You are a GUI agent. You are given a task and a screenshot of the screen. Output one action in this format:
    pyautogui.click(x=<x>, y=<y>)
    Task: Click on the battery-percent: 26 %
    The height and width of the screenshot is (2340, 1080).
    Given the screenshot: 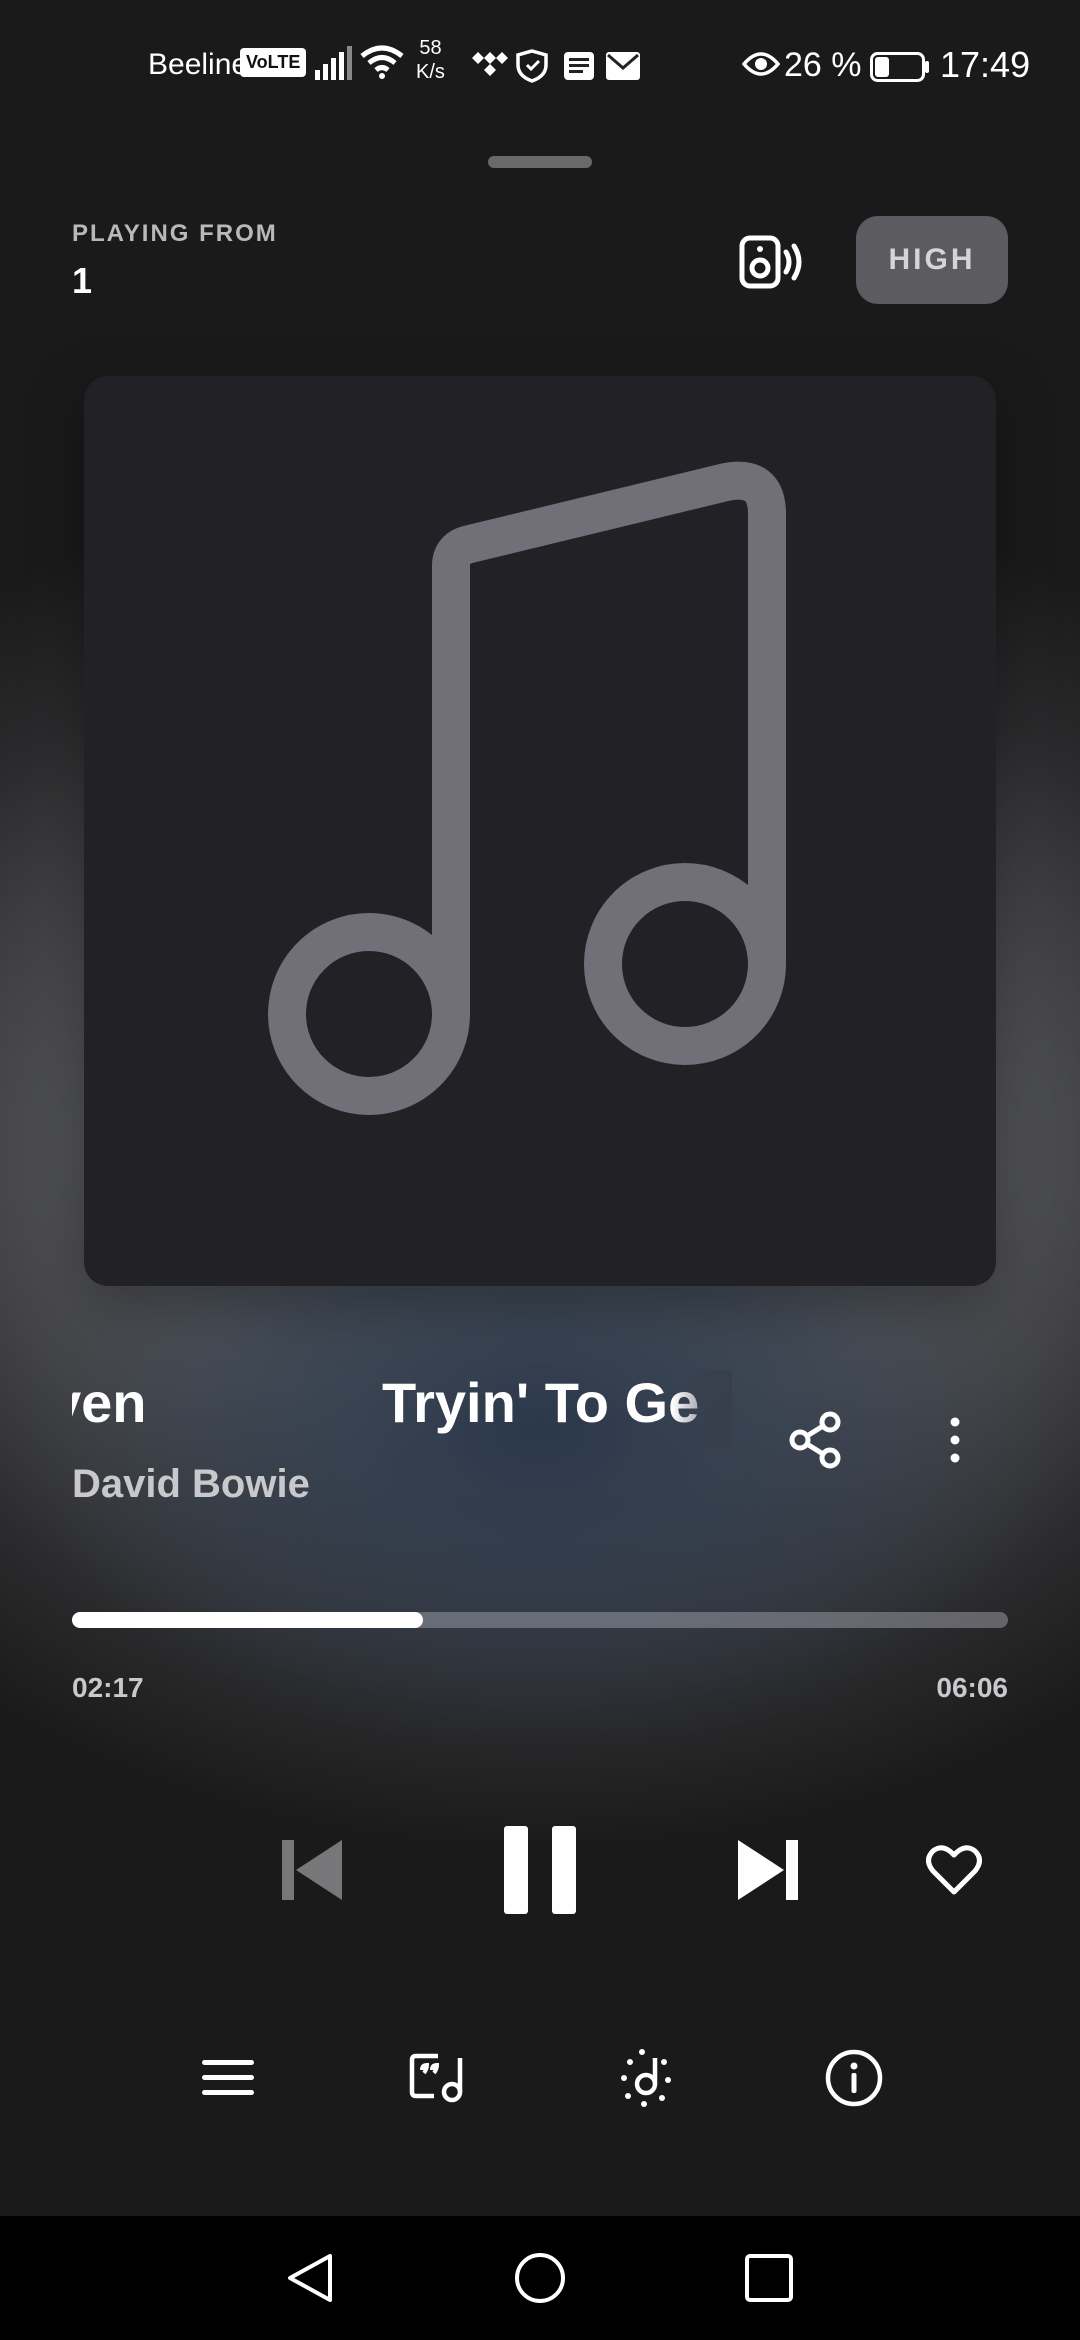 What is the action you would take?
    pyautogui.click(x=823, y=65)
    